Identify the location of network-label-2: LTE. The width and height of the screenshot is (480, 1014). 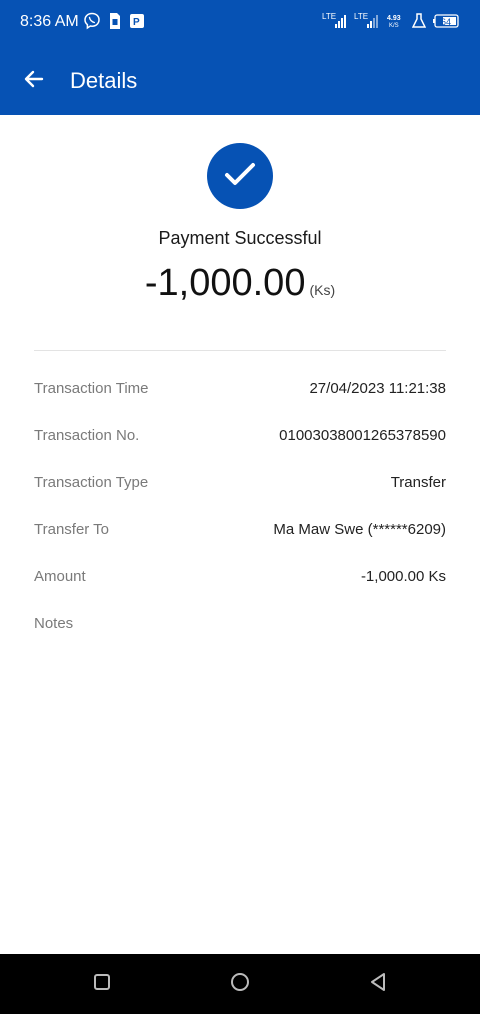
(361, 16).